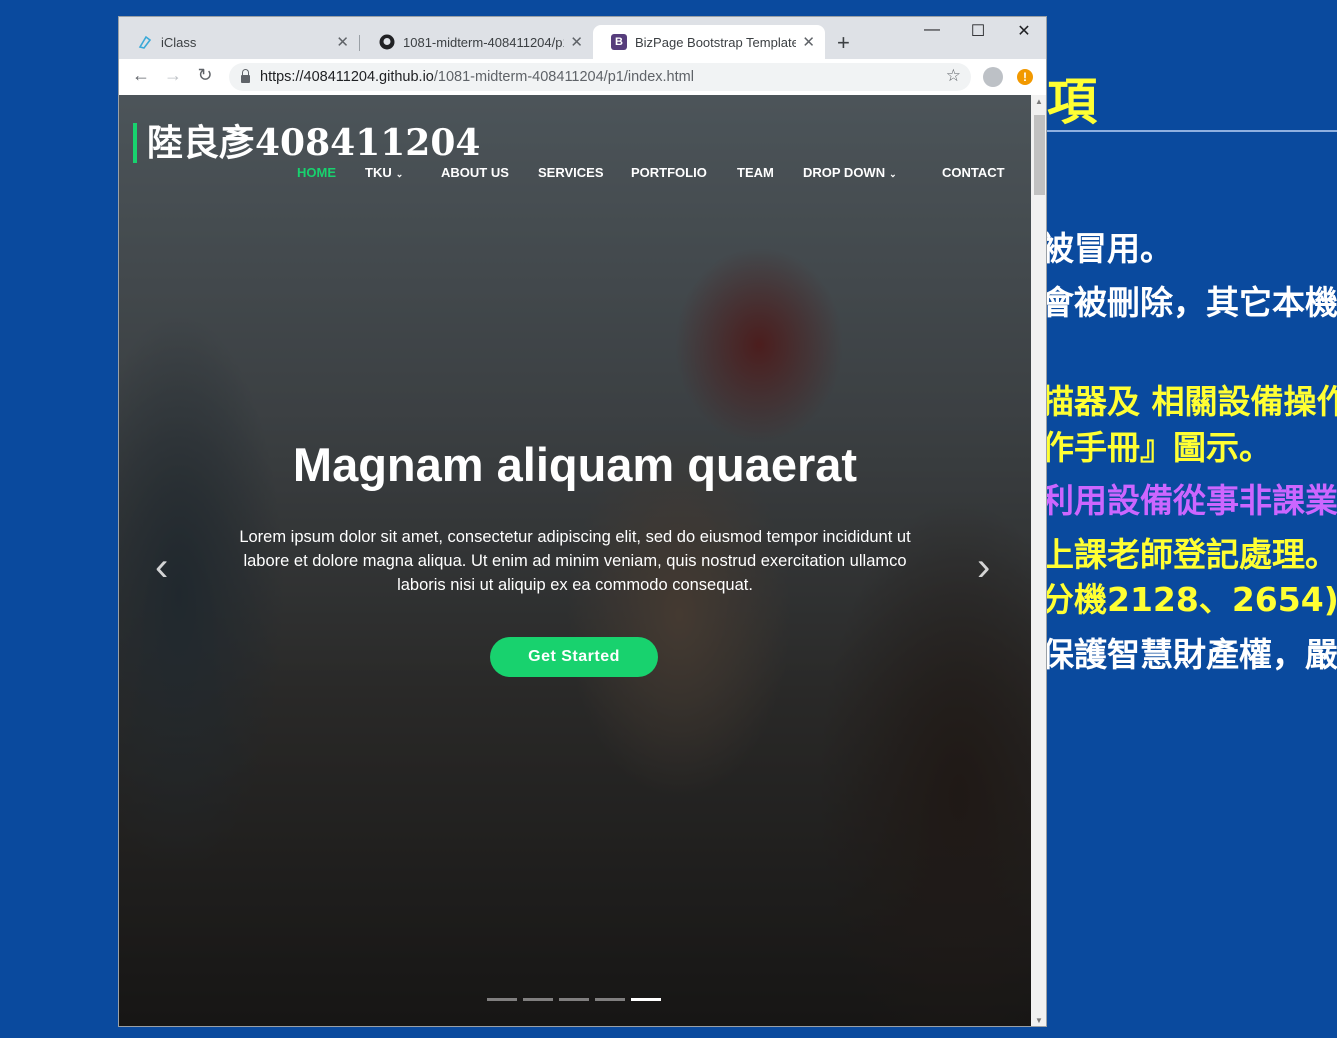 The height and width of the screenshot is (1038, 1337). I want to click on bookmark-star-icon: ☆, so click(953, 76).